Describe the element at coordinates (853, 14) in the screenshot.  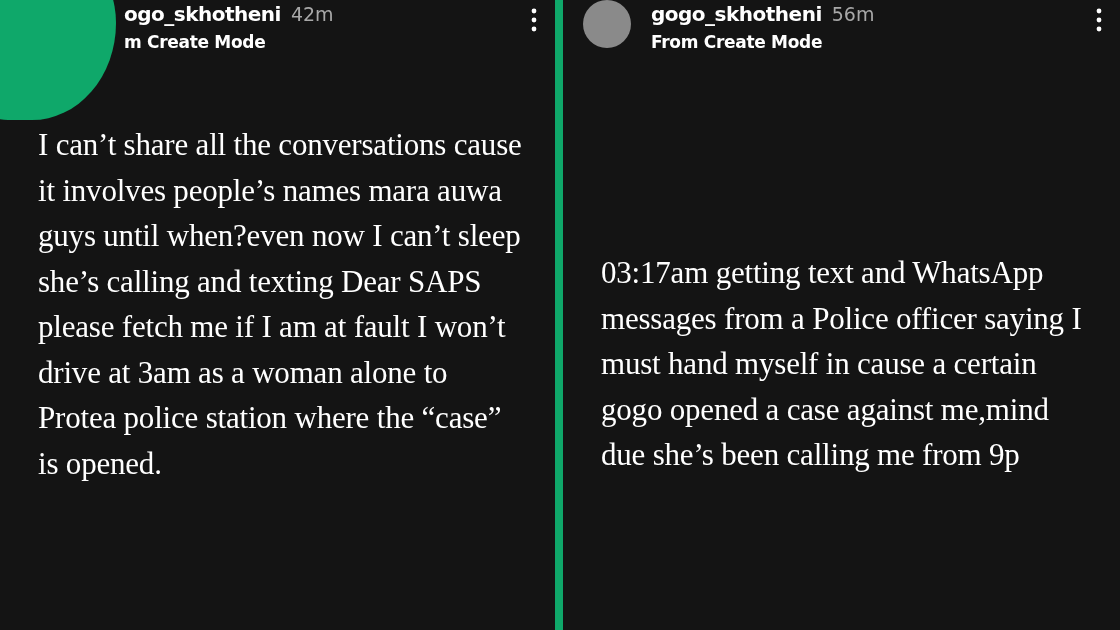
I see `post-time: 56m` at that location.